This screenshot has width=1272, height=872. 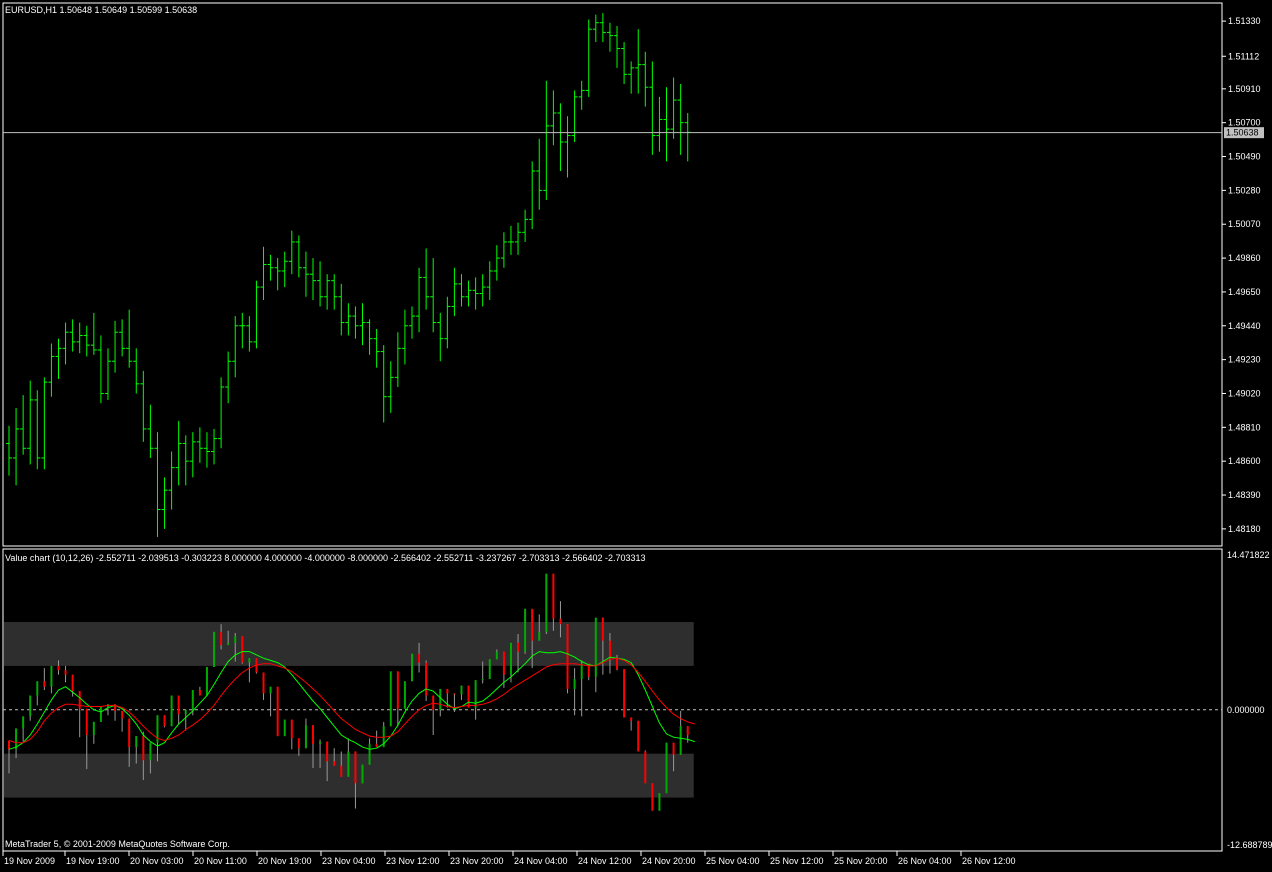 What do you see at coordinates (1244, 21) in the screenshot?
I see `price-tick-label: 1.51330` at bounding box center [1244, 21].